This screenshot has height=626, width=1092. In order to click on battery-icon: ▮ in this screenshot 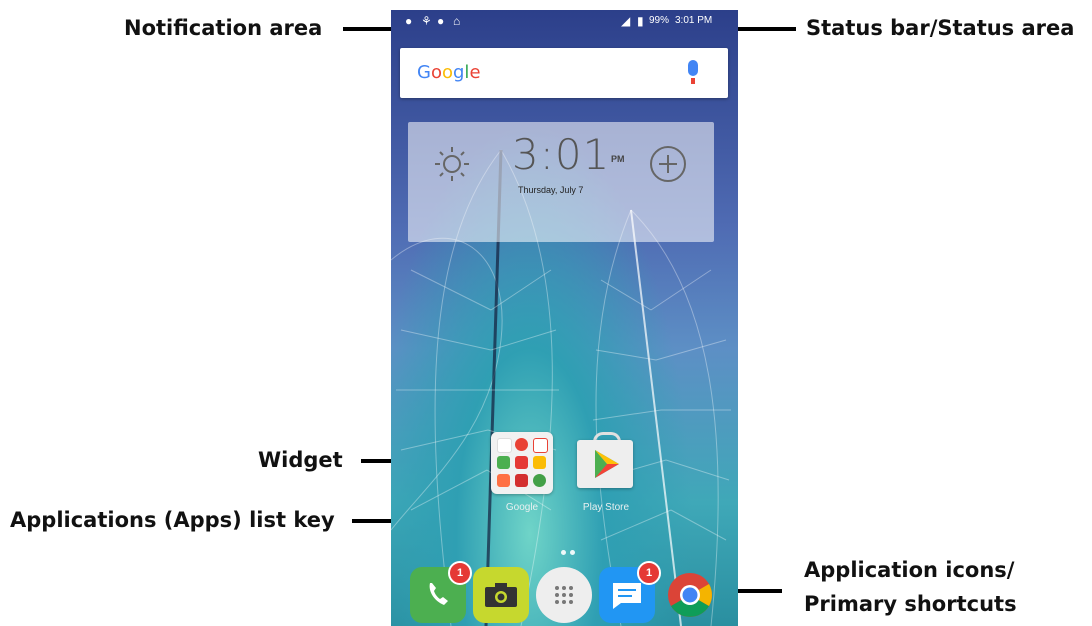, I will do `click(640, 21)`.